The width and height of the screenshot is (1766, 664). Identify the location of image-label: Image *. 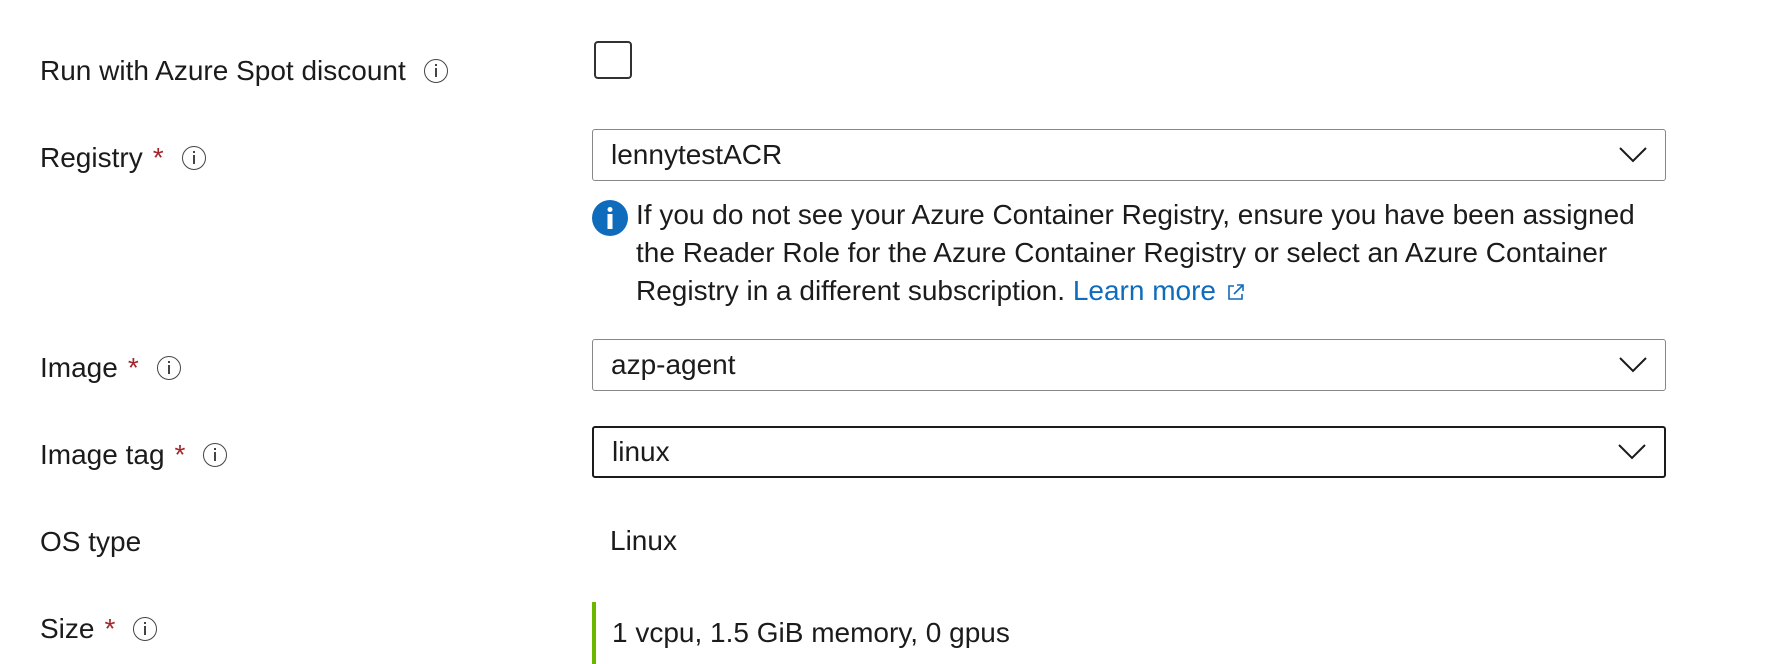
(110, 368).